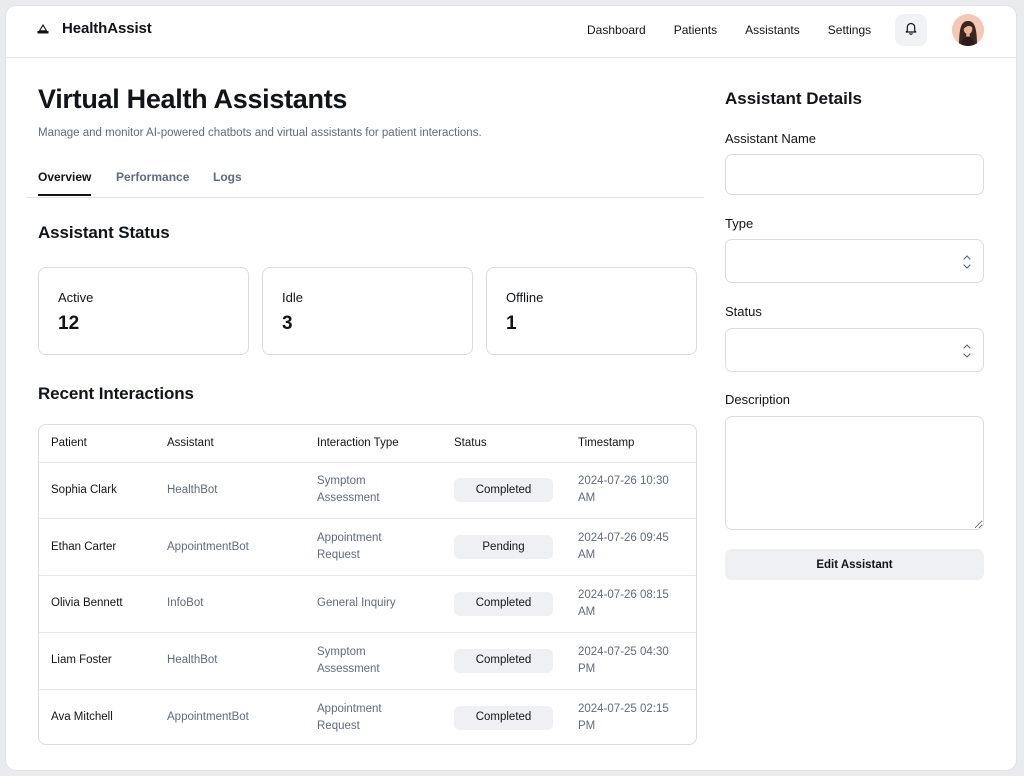 The width and height of the screenshot is (1024, 776). I want to click on column-header-interaction-type: Interaction Type, so click(373, 444).